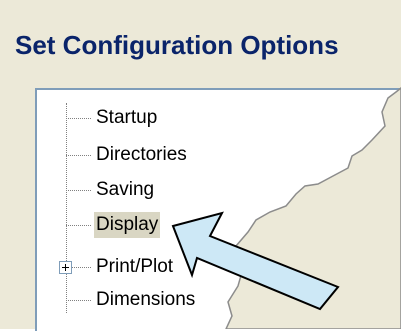  I want to click on tree-item-saving: Saving, so click(125, 190).